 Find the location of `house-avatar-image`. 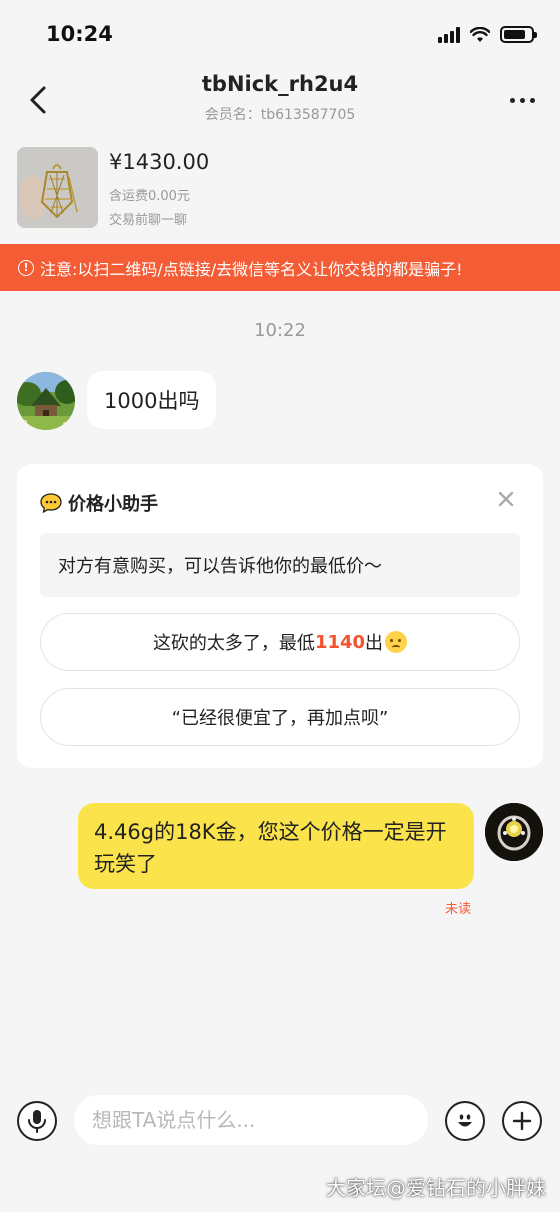

house-avatar-image is located at coordinates (46, 401).